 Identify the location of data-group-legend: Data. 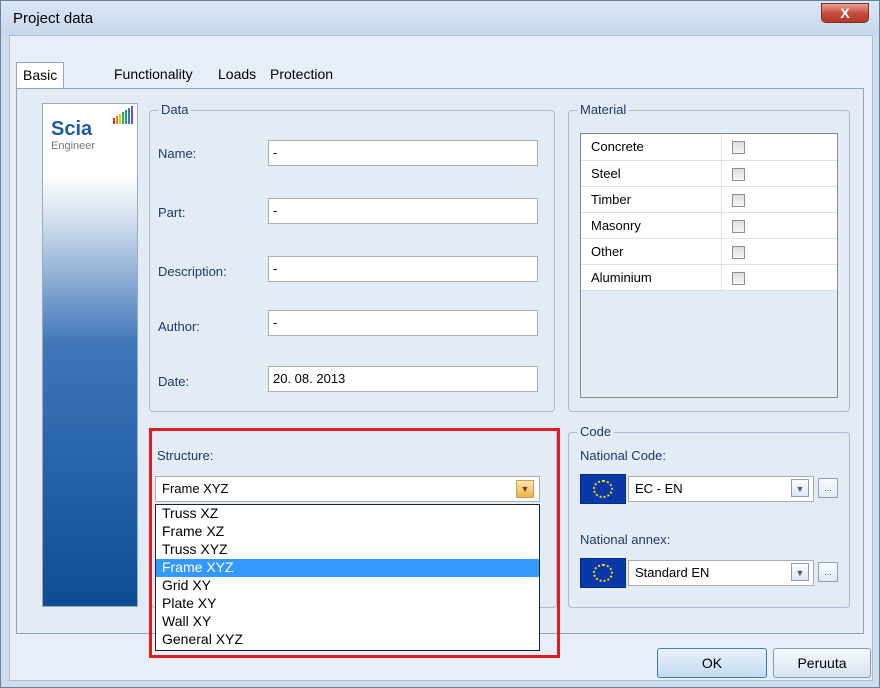
(175, 109).